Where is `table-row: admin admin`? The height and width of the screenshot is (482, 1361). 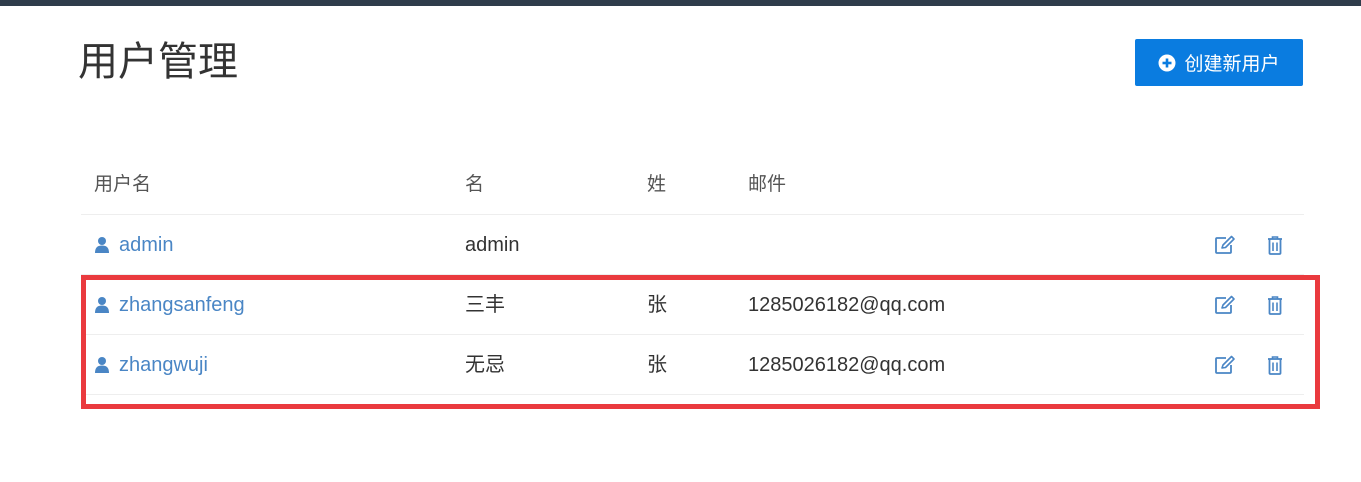 table-row: admin admin is located at coordinates (692, 245).